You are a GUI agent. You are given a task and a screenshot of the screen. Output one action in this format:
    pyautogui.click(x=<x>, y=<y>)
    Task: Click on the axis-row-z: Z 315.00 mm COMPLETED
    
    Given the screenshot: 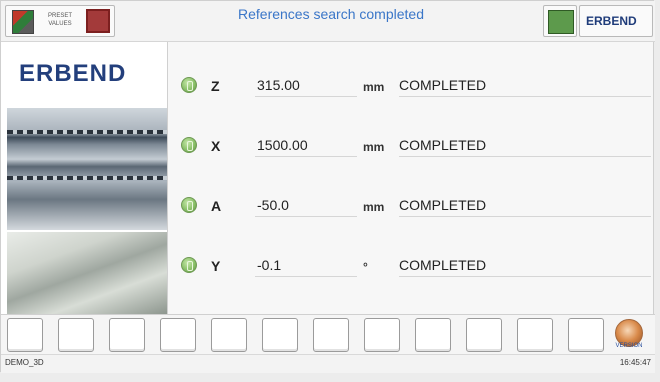 What is the action you would take?
    pyautogui.click(x=411, y=95)
    